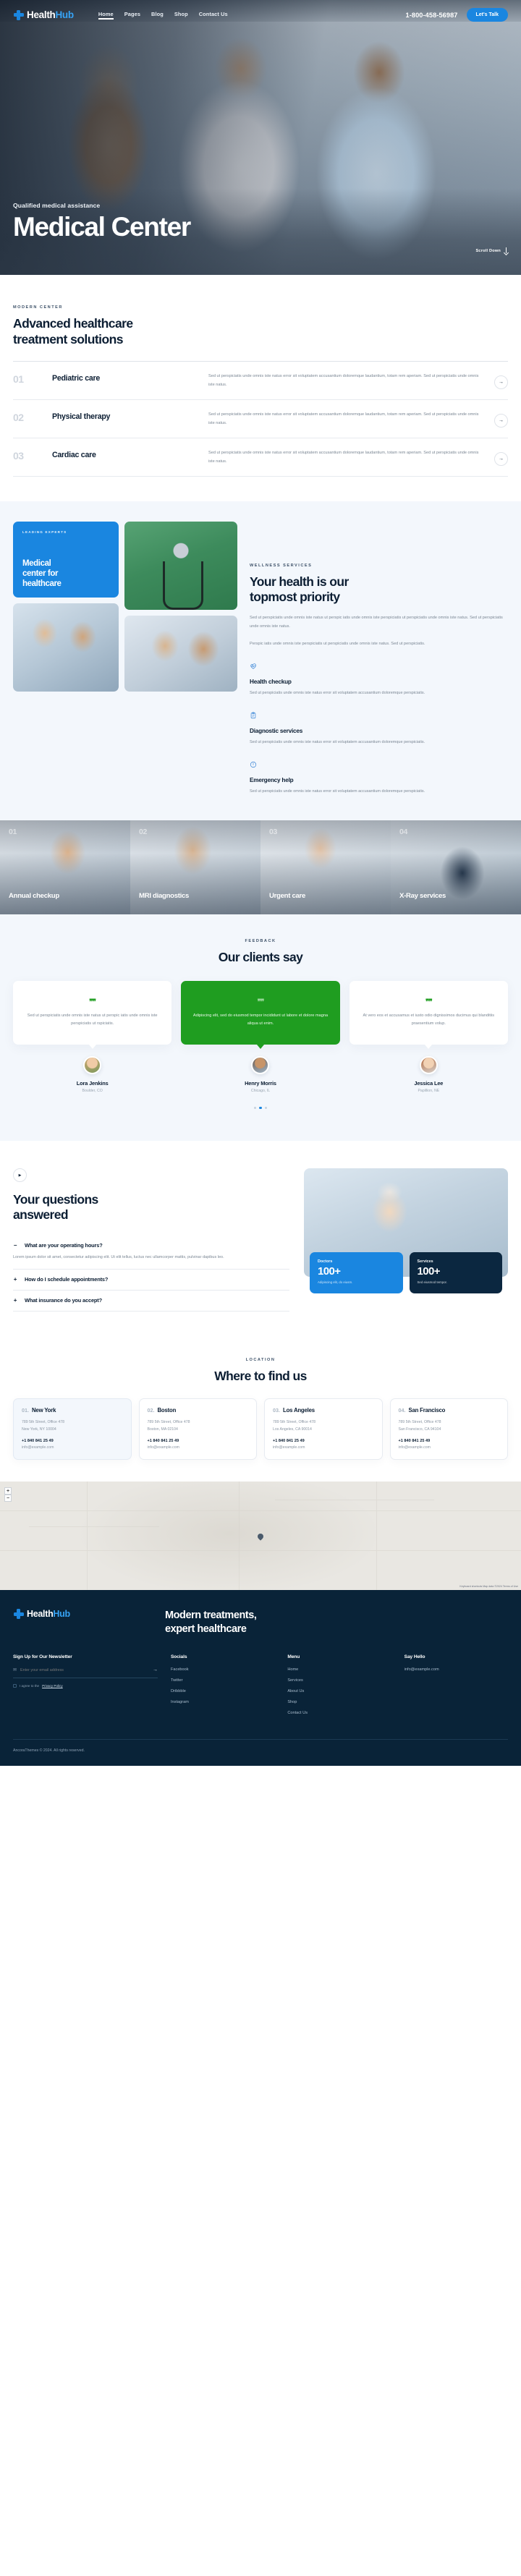  I want to click on privacy-policy-link: Privacy Policy, so click(52, 1686).